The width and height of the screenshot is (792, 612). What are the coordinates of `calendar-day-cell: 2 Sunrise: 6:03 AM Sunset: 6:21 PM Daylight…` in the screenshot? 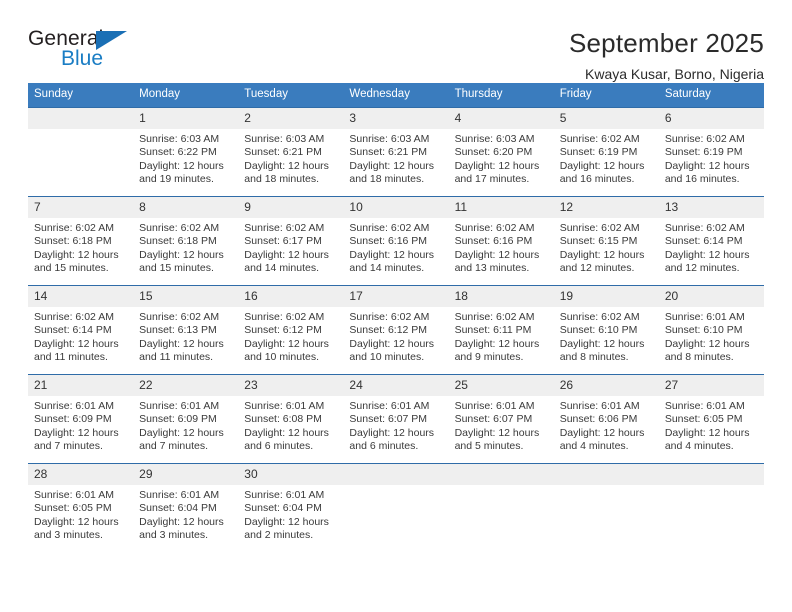 It's located at (291, 152).